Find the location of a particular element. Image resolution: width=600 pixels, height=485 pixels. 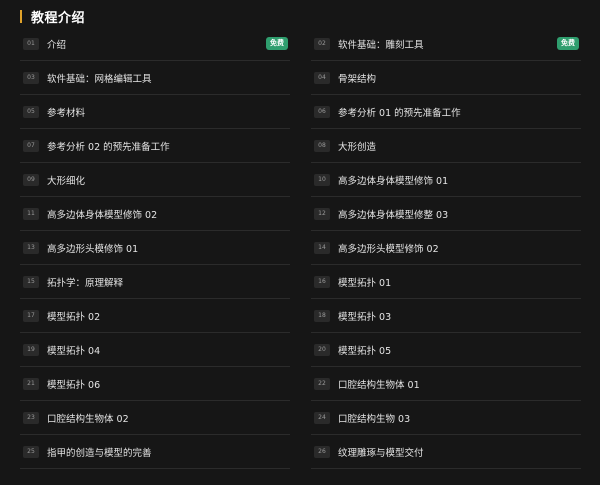

lesson-item: 18 模型拓扑 03 is located at coordinates (446, 316).